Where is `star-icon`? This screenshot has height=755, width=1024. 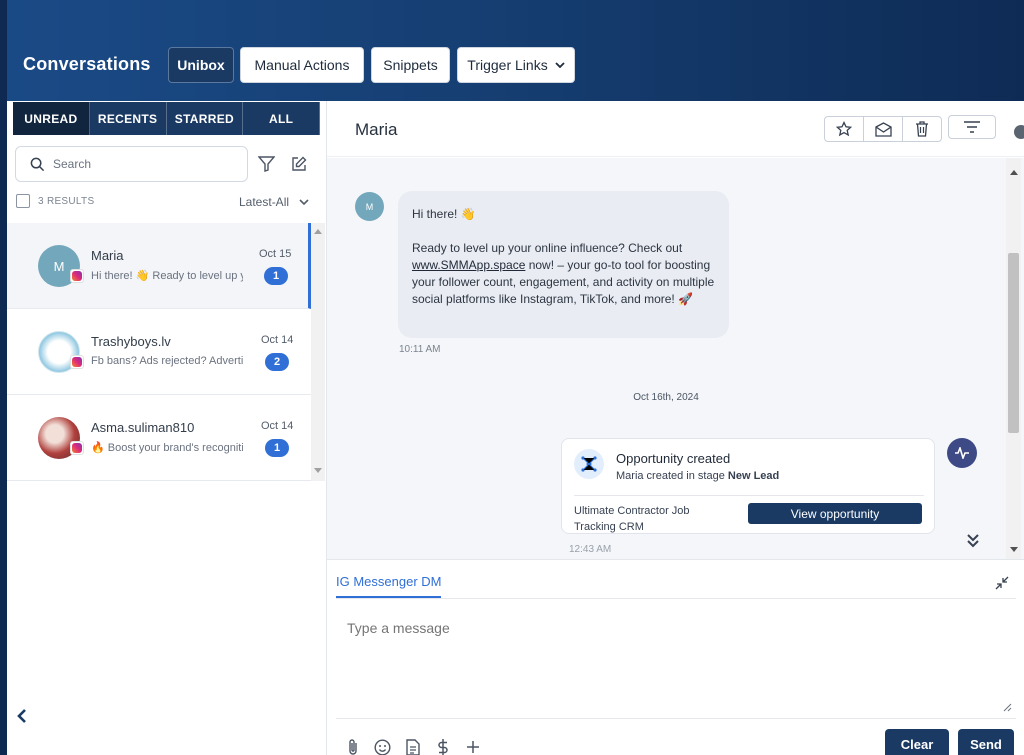 star-icon is located at coordinates (844, 129).